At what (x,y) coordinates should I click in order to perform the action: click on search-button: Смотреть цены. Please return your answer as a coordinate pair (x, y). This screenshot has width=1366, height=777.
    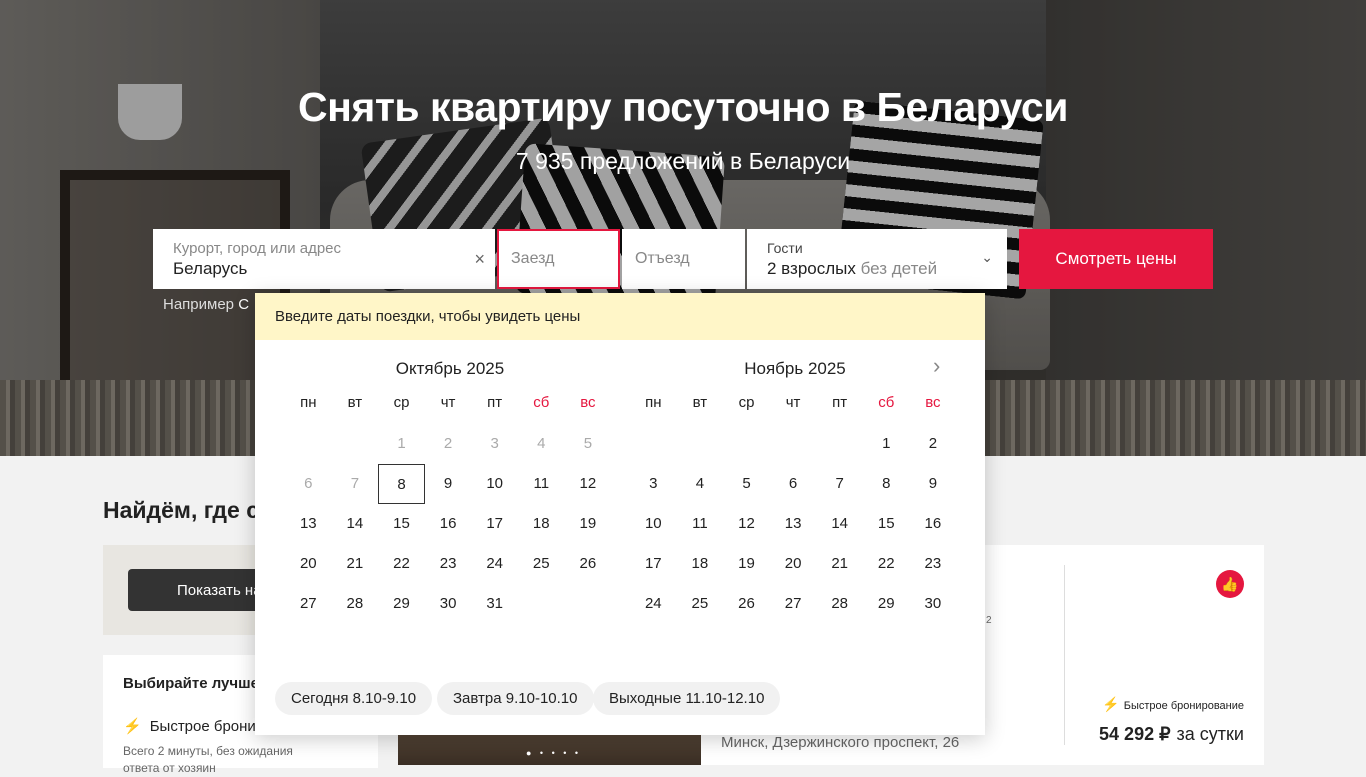
    Looking at the image, I should click on (1116, 259).